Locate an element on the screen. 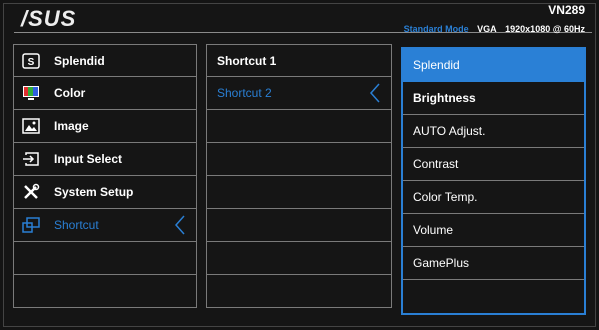  main-menu-item-input-select: Input Select is located at coordinates (105, 159).